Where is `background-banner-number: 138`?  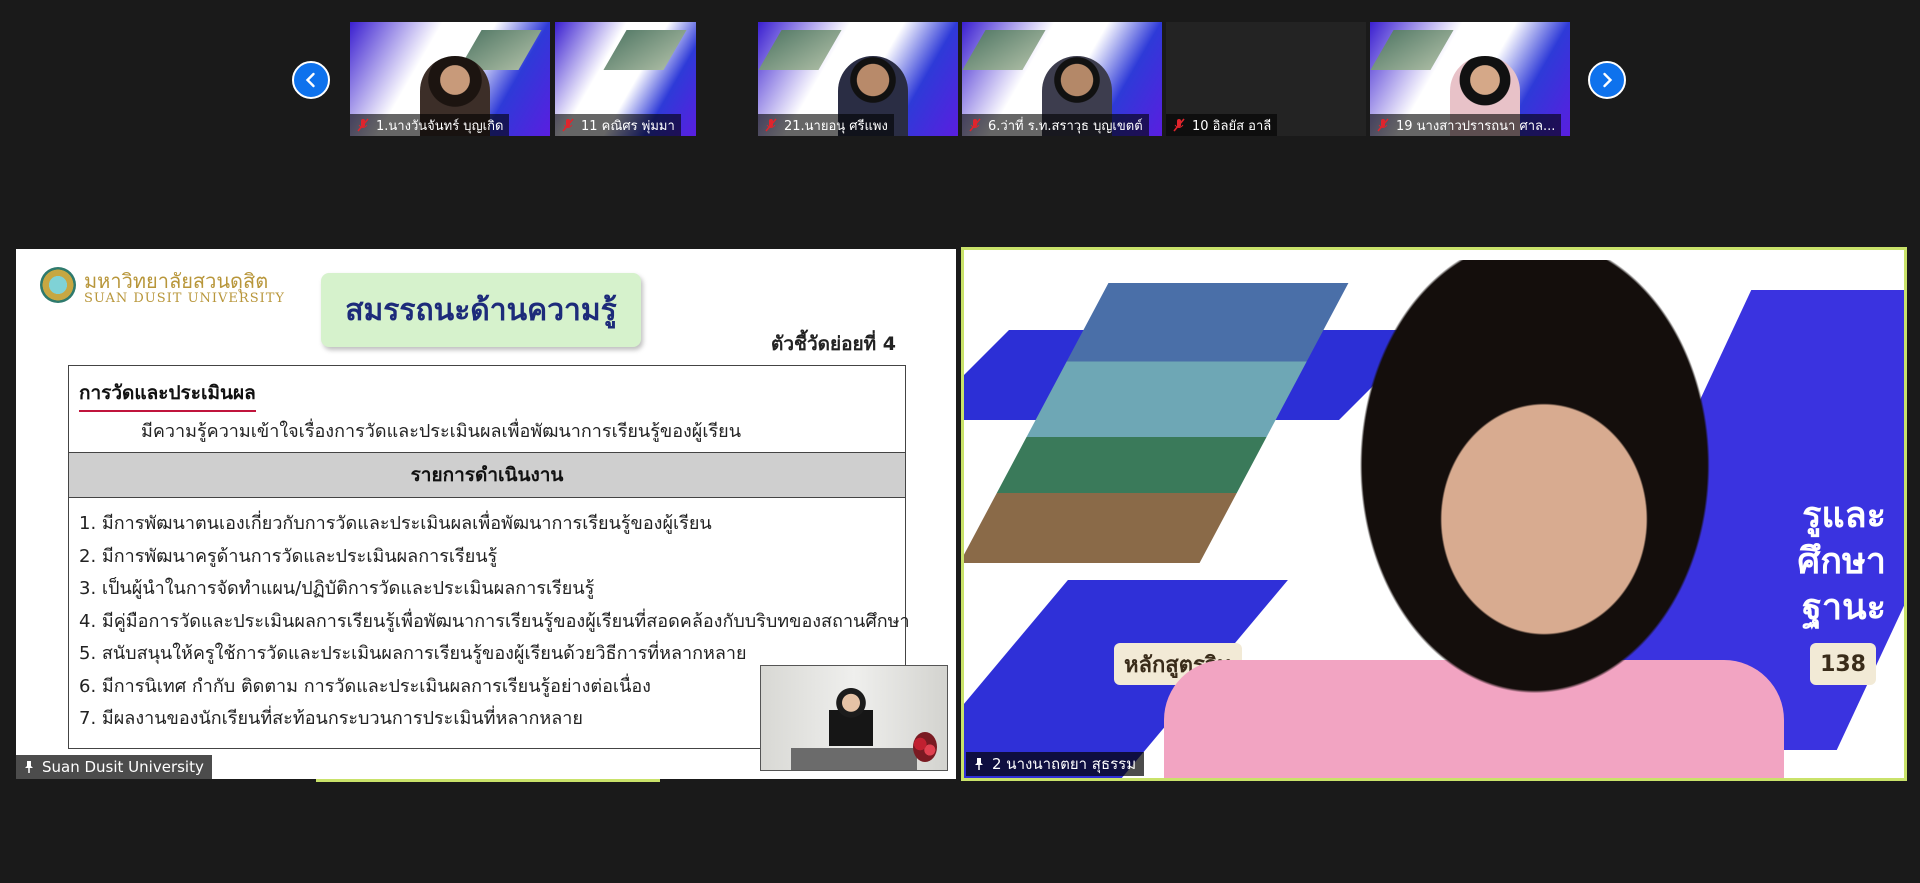
background-banner-number: 138 is located at coordinates (1843, 664).